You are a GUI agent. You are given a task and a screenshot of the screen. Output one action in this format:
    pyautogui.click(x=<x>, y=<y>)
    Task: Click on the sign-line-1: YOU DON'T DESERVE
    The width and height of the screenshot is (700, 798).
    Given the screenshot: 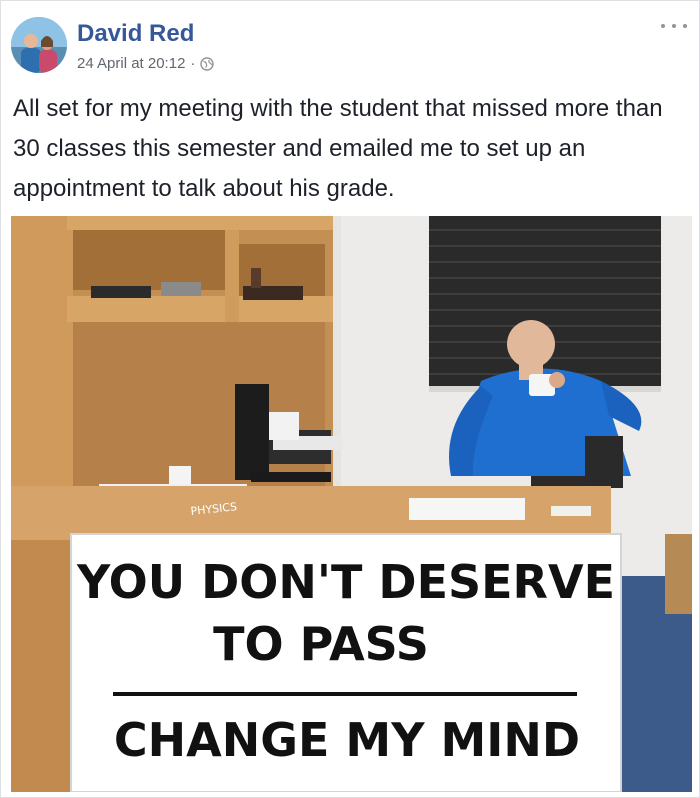 What is the action you would take?
    pyautogui.click(x=345, y=582)
    